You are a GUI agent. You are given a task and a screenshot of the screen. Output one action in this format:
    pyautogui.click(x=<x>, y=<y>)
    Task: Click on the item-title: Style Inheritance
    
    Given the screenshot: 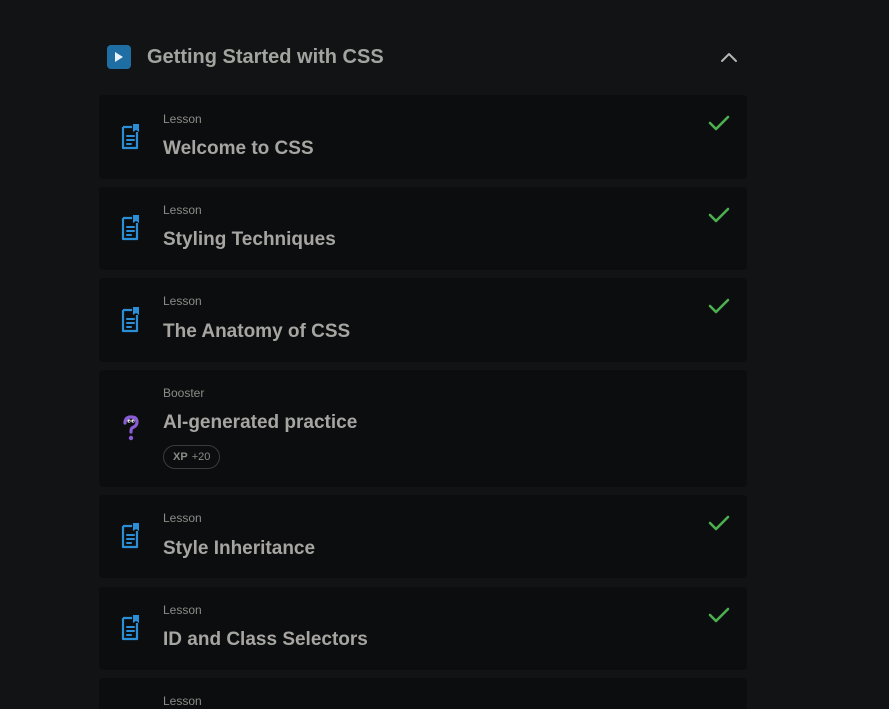 What is the action you would take?
    pyautogui.click(x=239, y=548)
    